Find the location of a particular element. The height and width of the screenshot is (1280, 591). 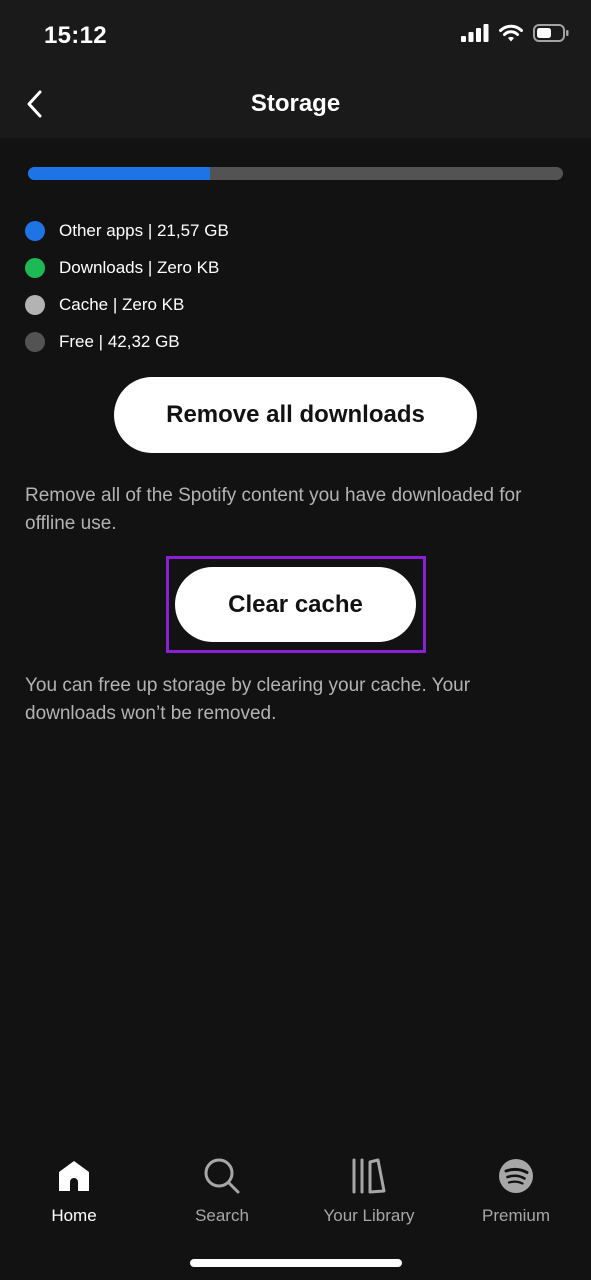

clear-cache-button: Clear cache is located at coordinates (295, 604).